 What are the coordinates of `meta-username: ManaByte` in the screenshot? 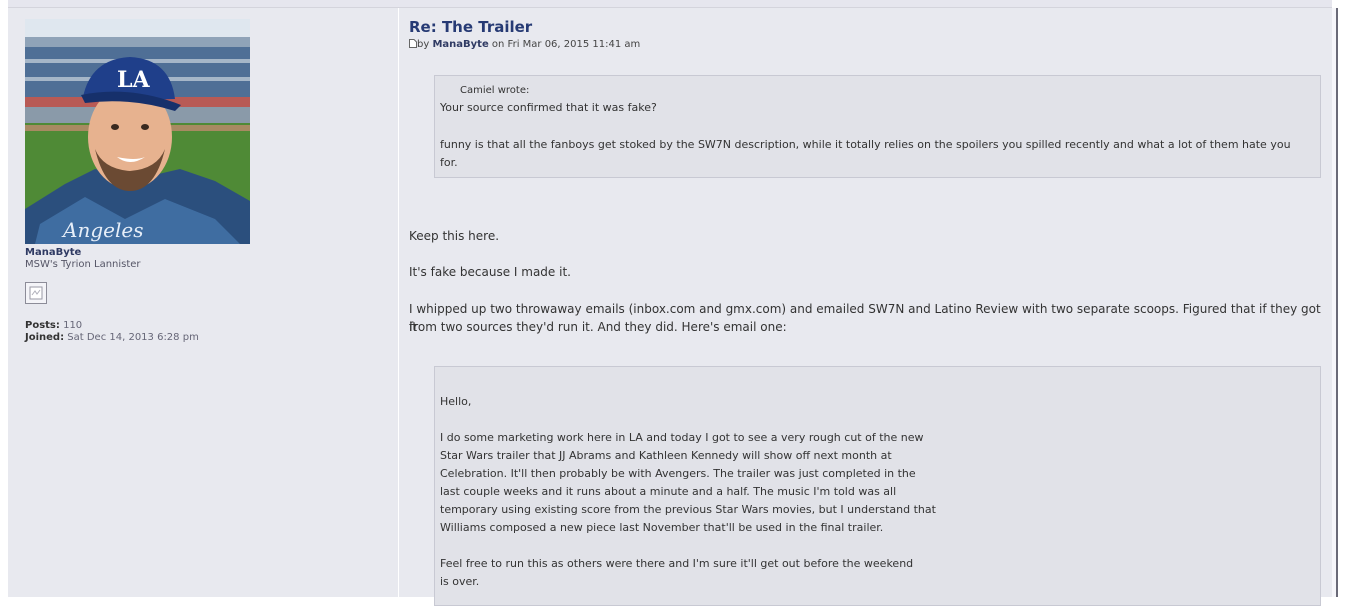 It's located at (460, 44).